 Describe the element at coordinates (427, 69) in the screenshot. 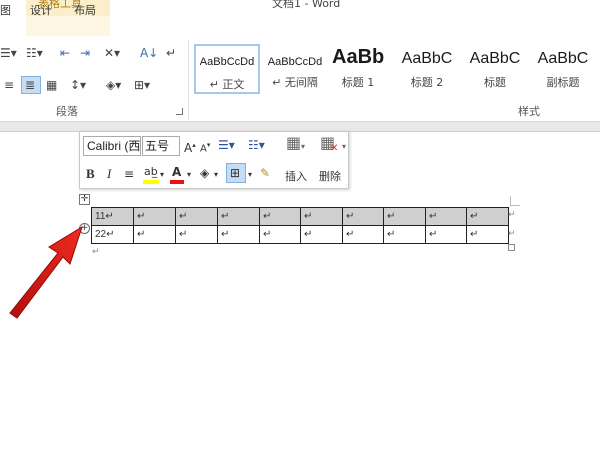

I see `style-heading-2: AaBbC 标题 2` at that location.